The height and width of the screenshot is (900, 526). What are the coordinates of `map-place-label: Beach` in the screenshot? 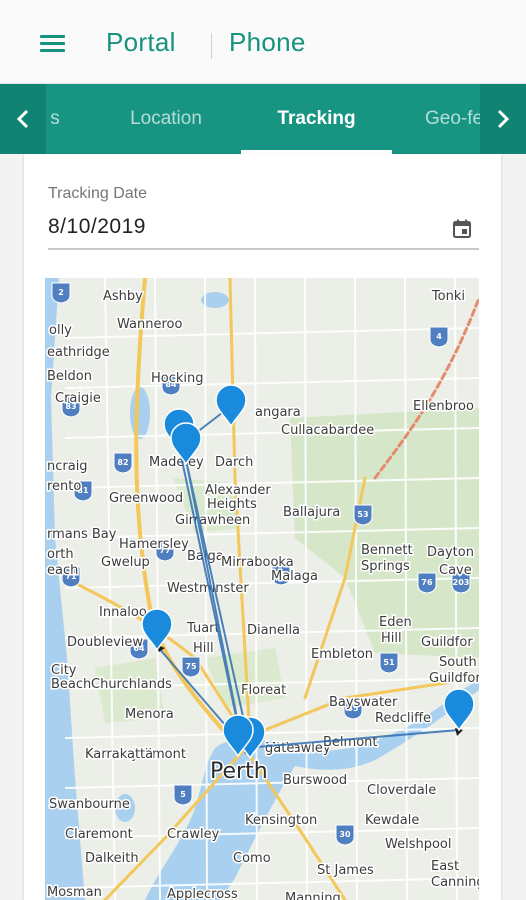 It's located at (71, 684).